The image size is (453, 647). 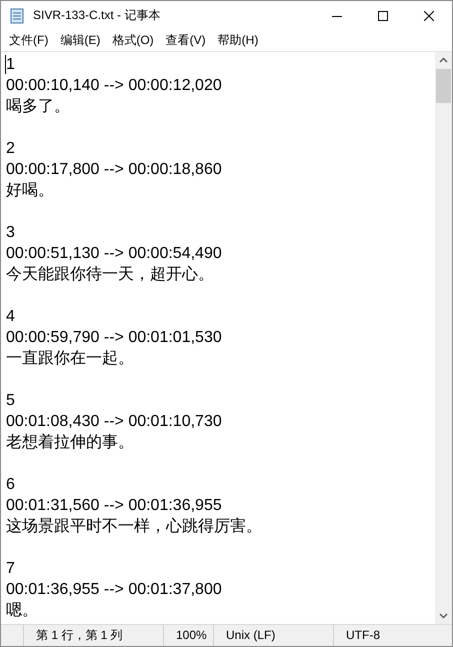 I want to click on window-title: SIVR-133-C.txt - 记事本, so click(x=97, y=15).